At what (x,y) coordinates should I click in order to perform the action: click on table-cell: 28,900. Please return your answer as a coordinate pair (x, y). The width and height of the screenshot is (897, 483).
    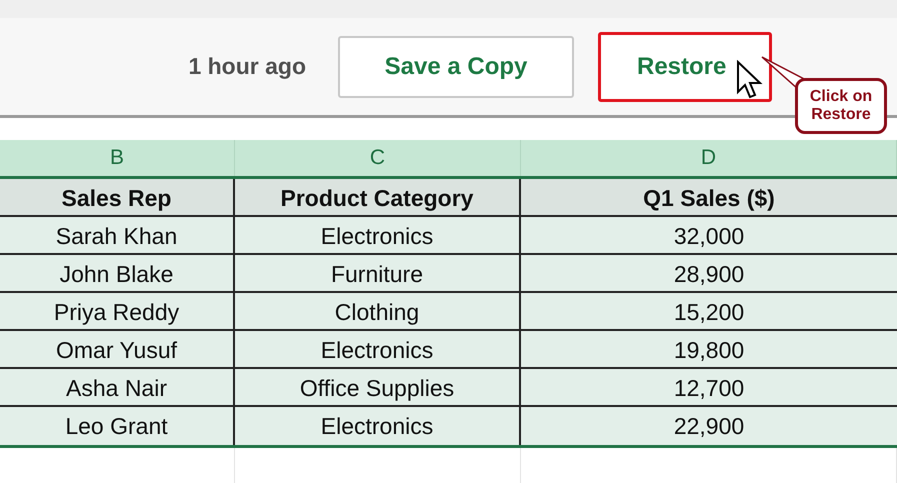
    Looking at the image, I should click on (709, 274).